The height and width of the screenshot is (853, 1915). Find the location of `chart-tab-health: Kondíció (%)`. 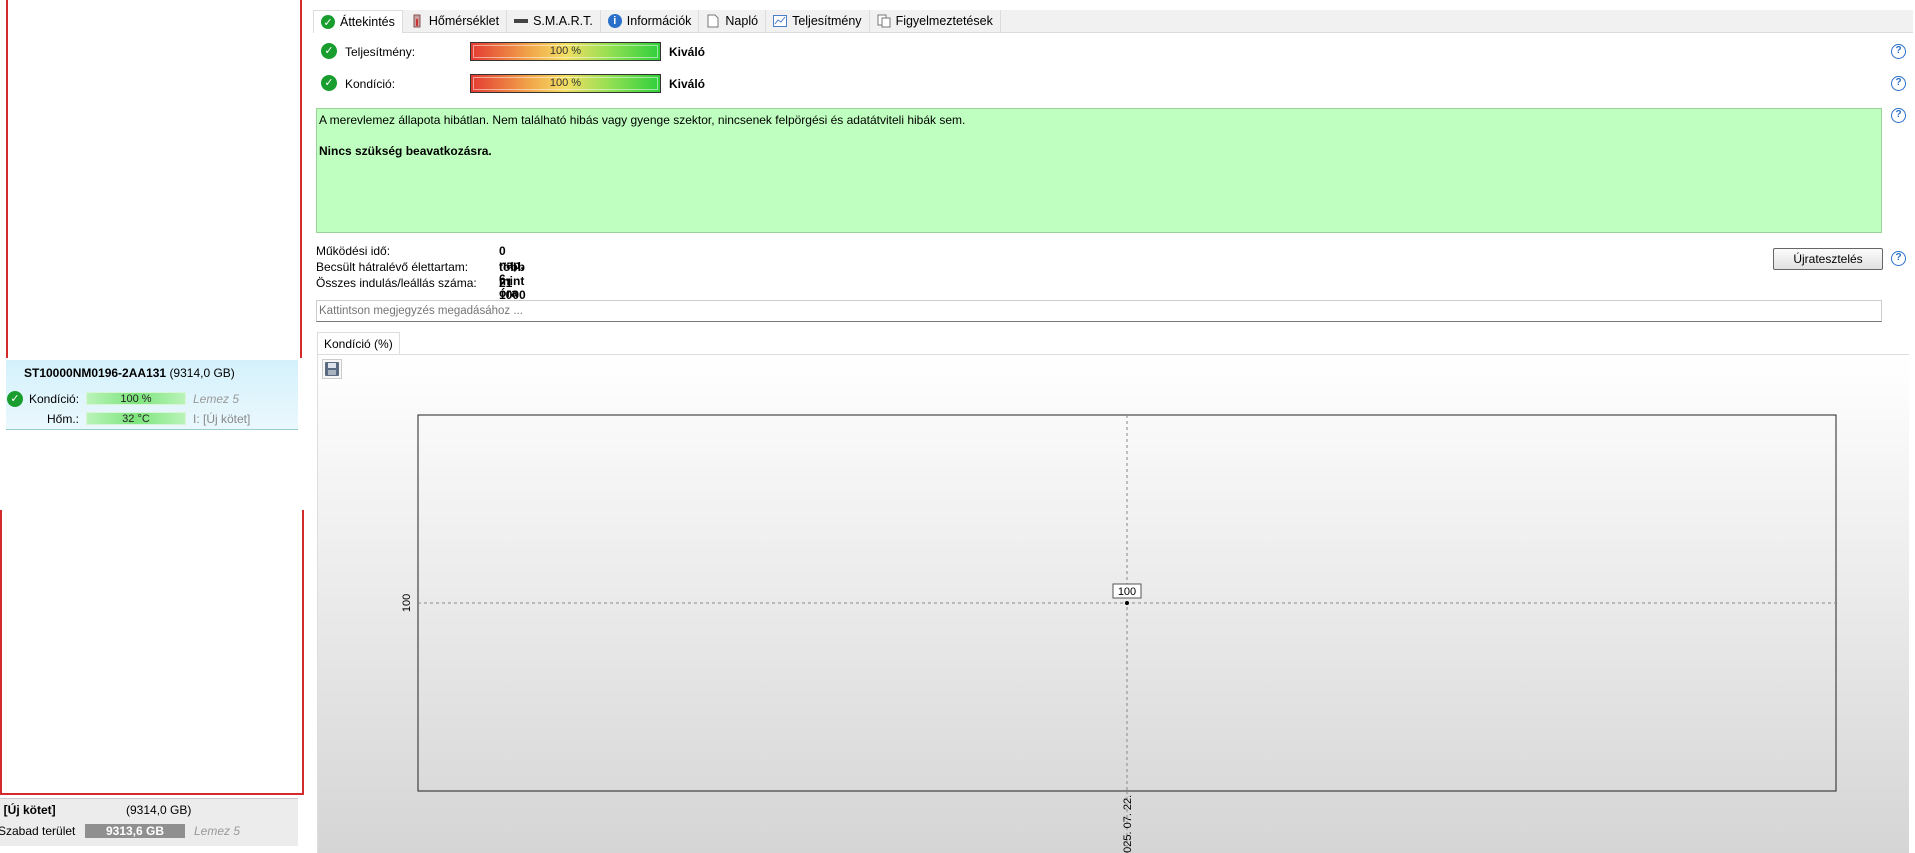

chart-tab-health: Kondíció (%) is located at coordinates (358, 343).